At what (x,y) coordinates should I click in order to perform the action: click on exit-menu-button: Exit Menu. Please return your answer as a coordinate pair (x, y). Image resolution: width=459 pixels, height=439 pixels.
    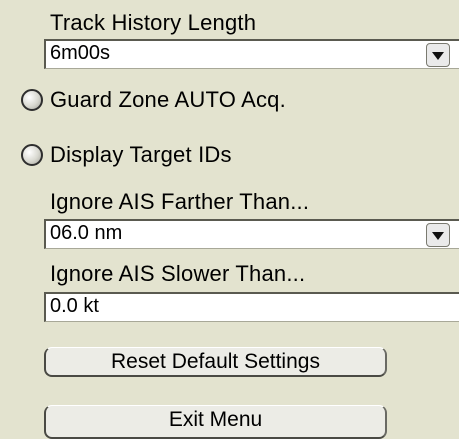
    Looking at the image, I should click on (215, 422).